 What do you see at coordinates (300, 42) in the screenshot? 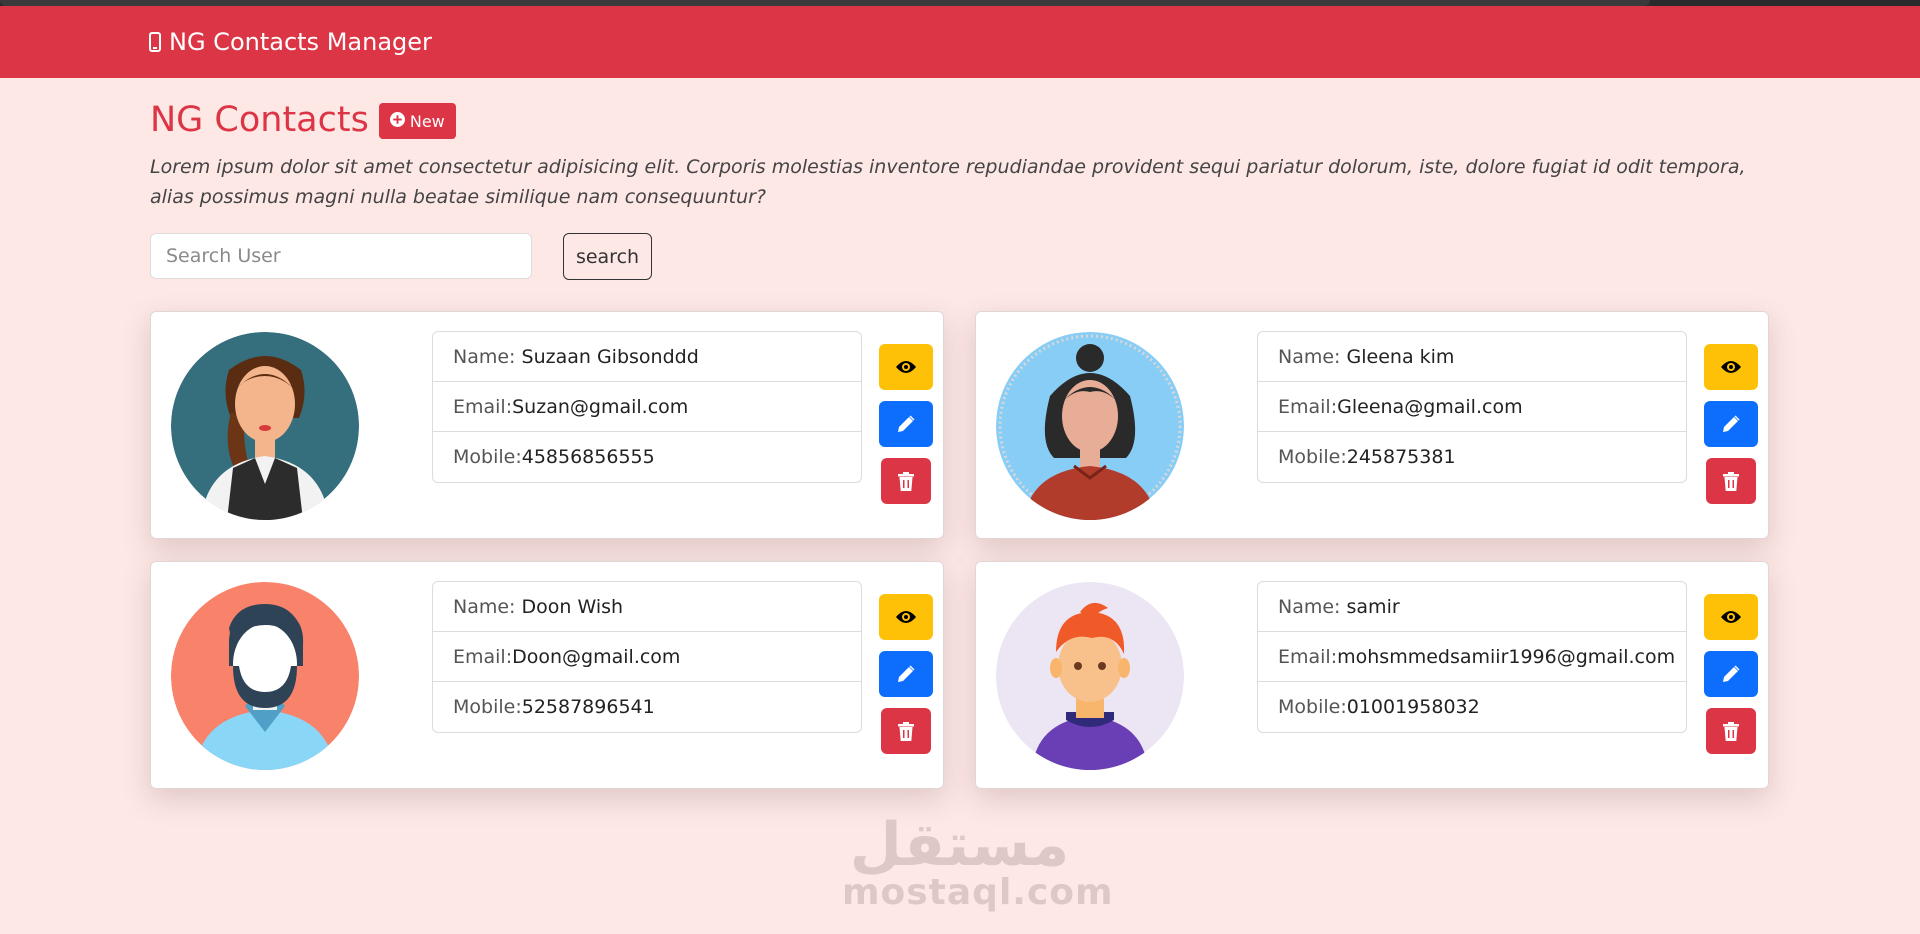
I see `brand-label: NG Contacts Manager` at bounding box center [300, 42].